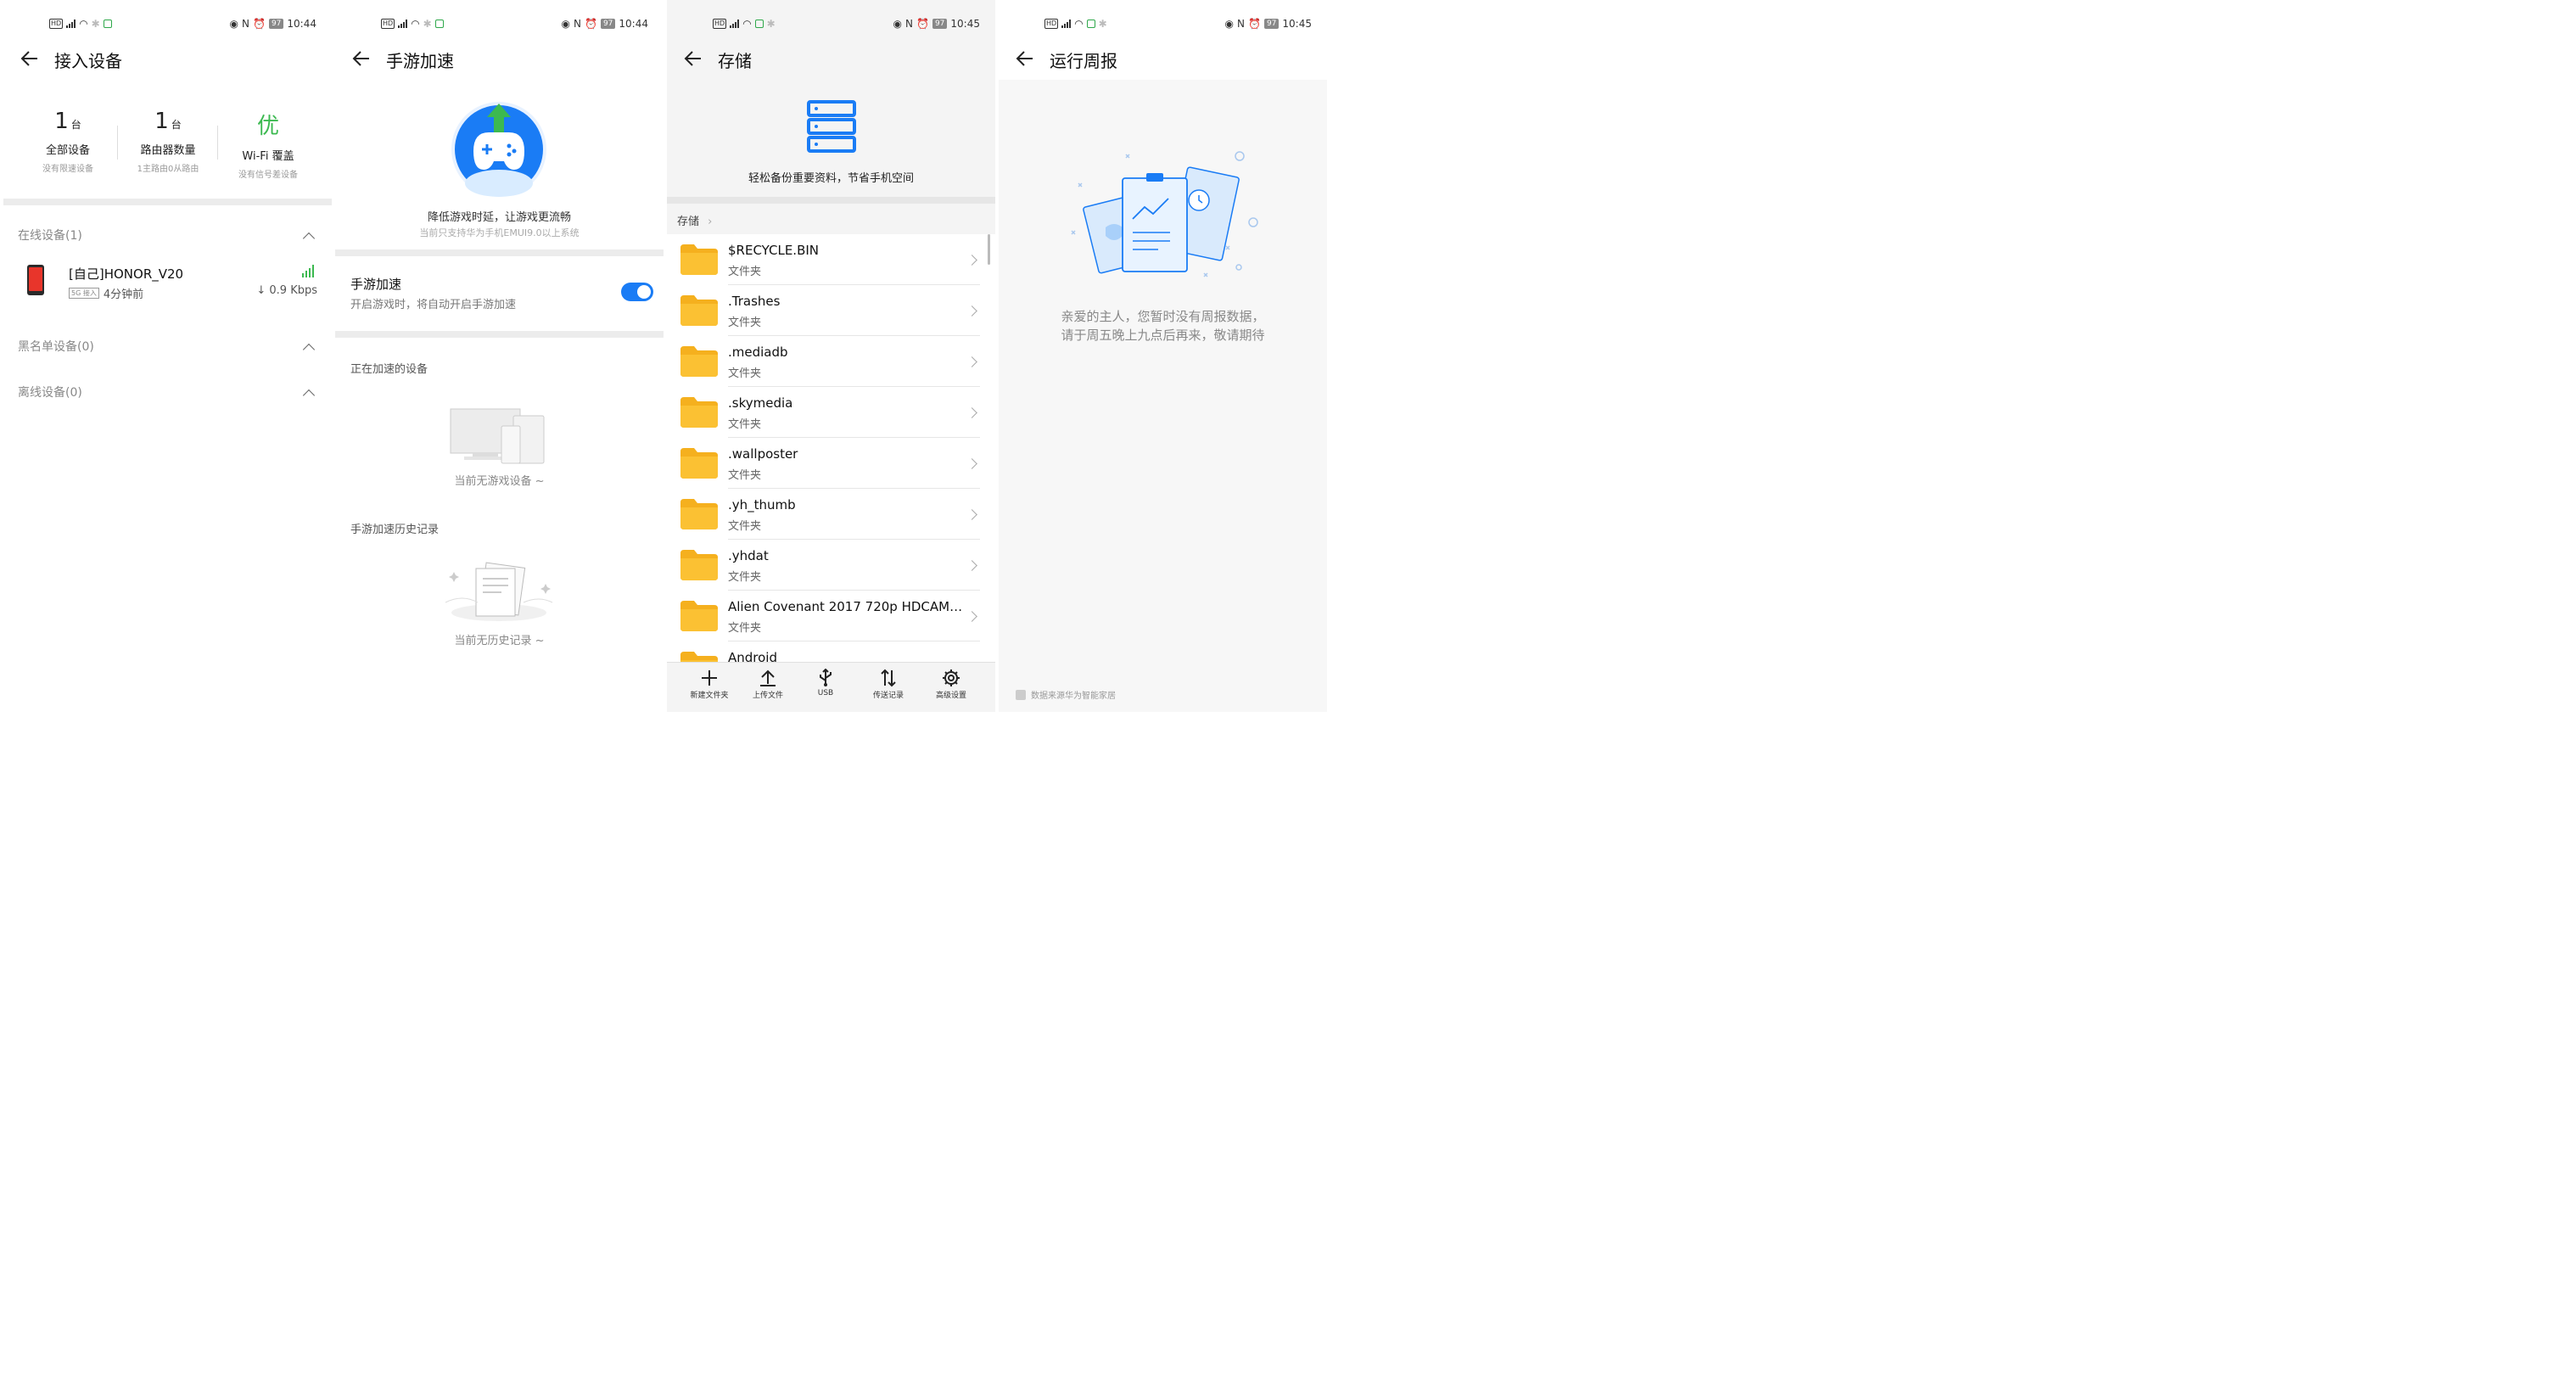 The width and height of the screenshot is (2576, 1378). I want to click on section-label: 黑名单设备(0), so click(56, 347).